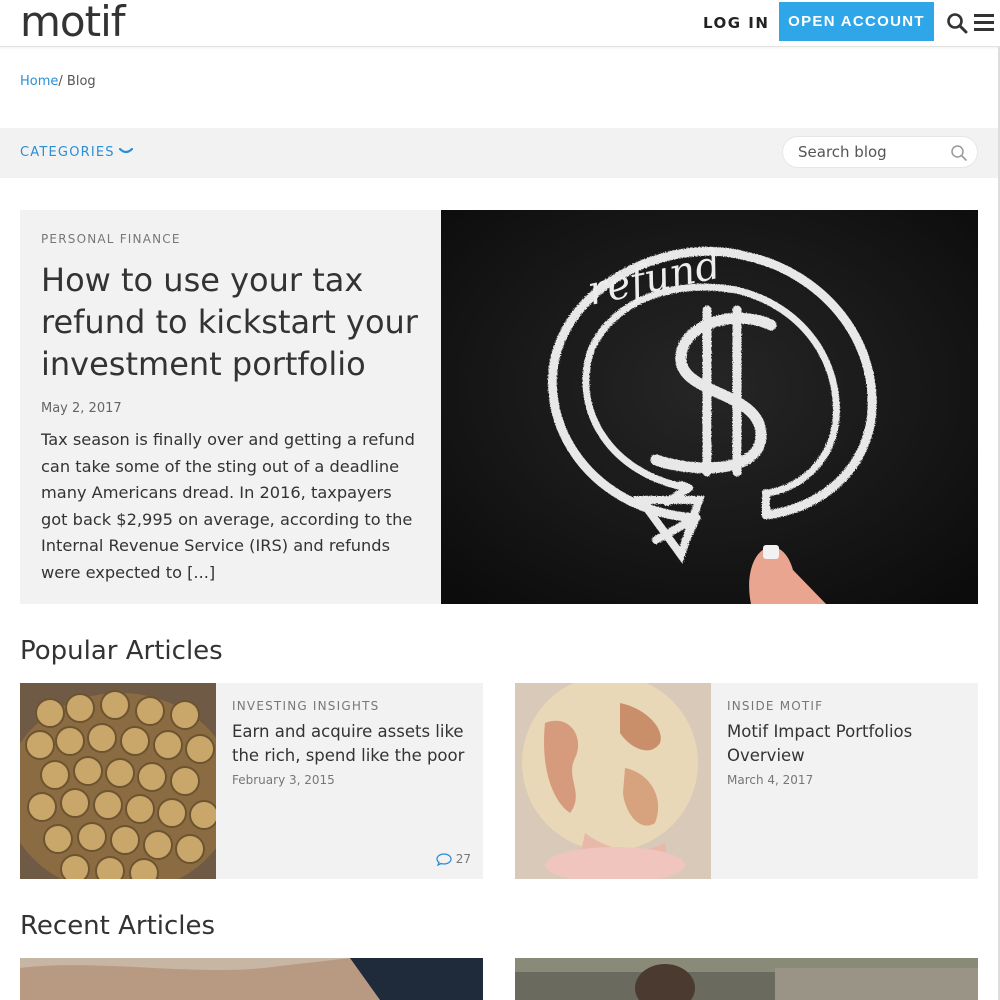 This screenshot has height=1000, width=1000. What do you see at coordinates (736, 23) in the screenshot?
I see `login-link: LOG IN` at bounding box center [736, 23].